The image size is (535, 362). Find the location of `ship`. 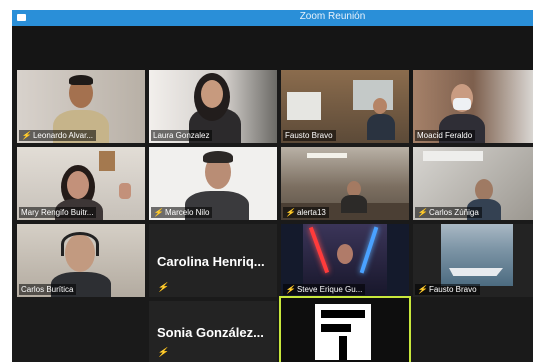

ship is located at coordinates (476, 272).